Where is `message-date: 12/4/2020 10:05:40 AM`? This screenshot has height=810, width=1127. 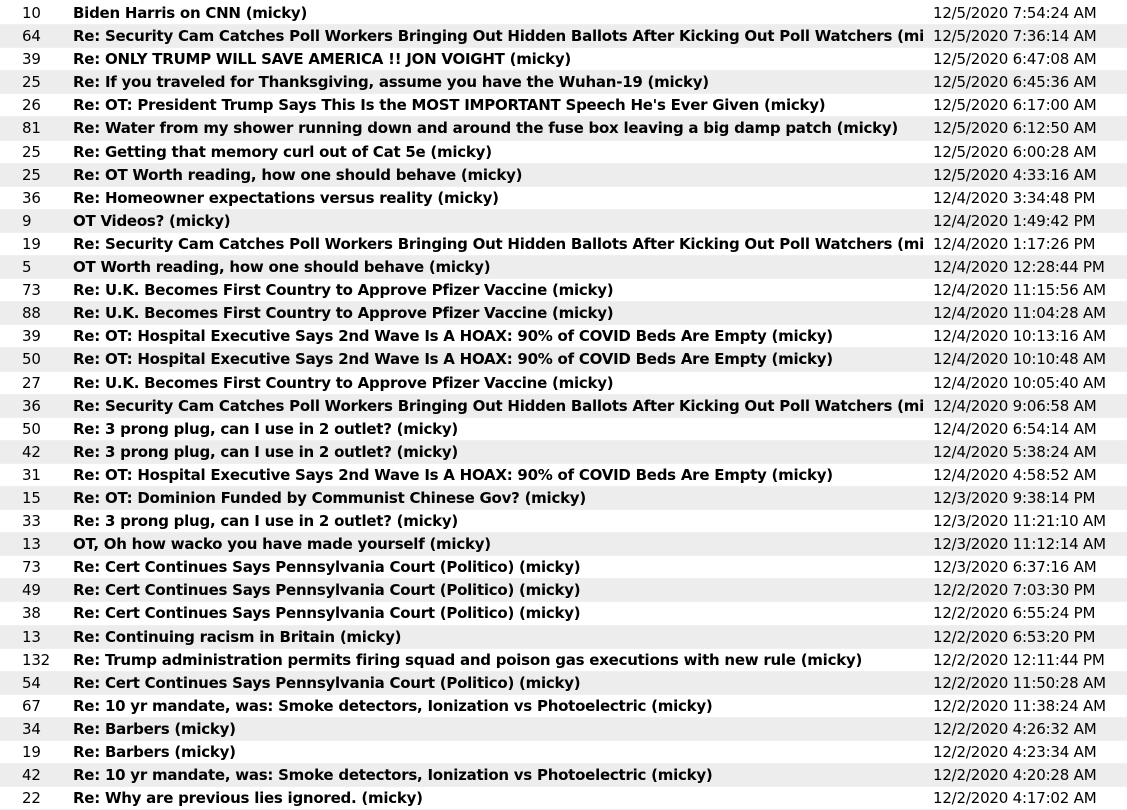 message-date: 12/4/2020 10:05:40 AM is located at coordinates (1019, 382).